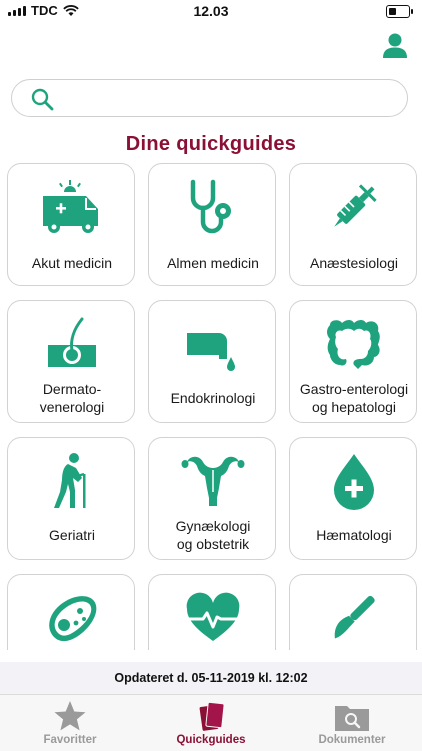  I want to click on folder-search-icon, so click(352, 718).